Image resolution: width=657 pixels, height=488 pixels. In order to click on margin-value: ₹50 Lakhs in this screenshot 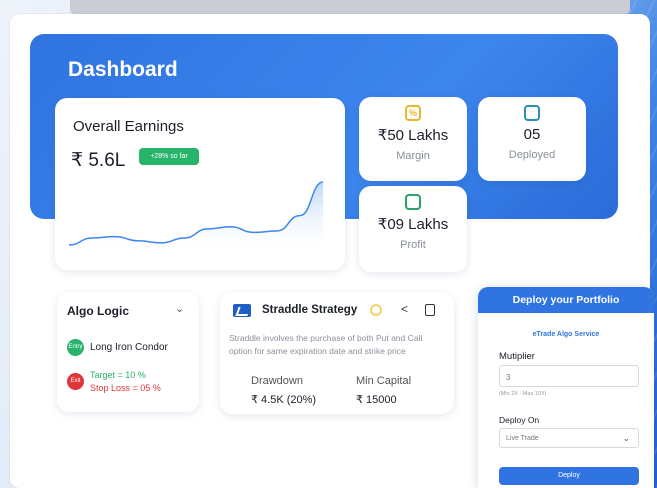, I will do `click(413, 135)`.